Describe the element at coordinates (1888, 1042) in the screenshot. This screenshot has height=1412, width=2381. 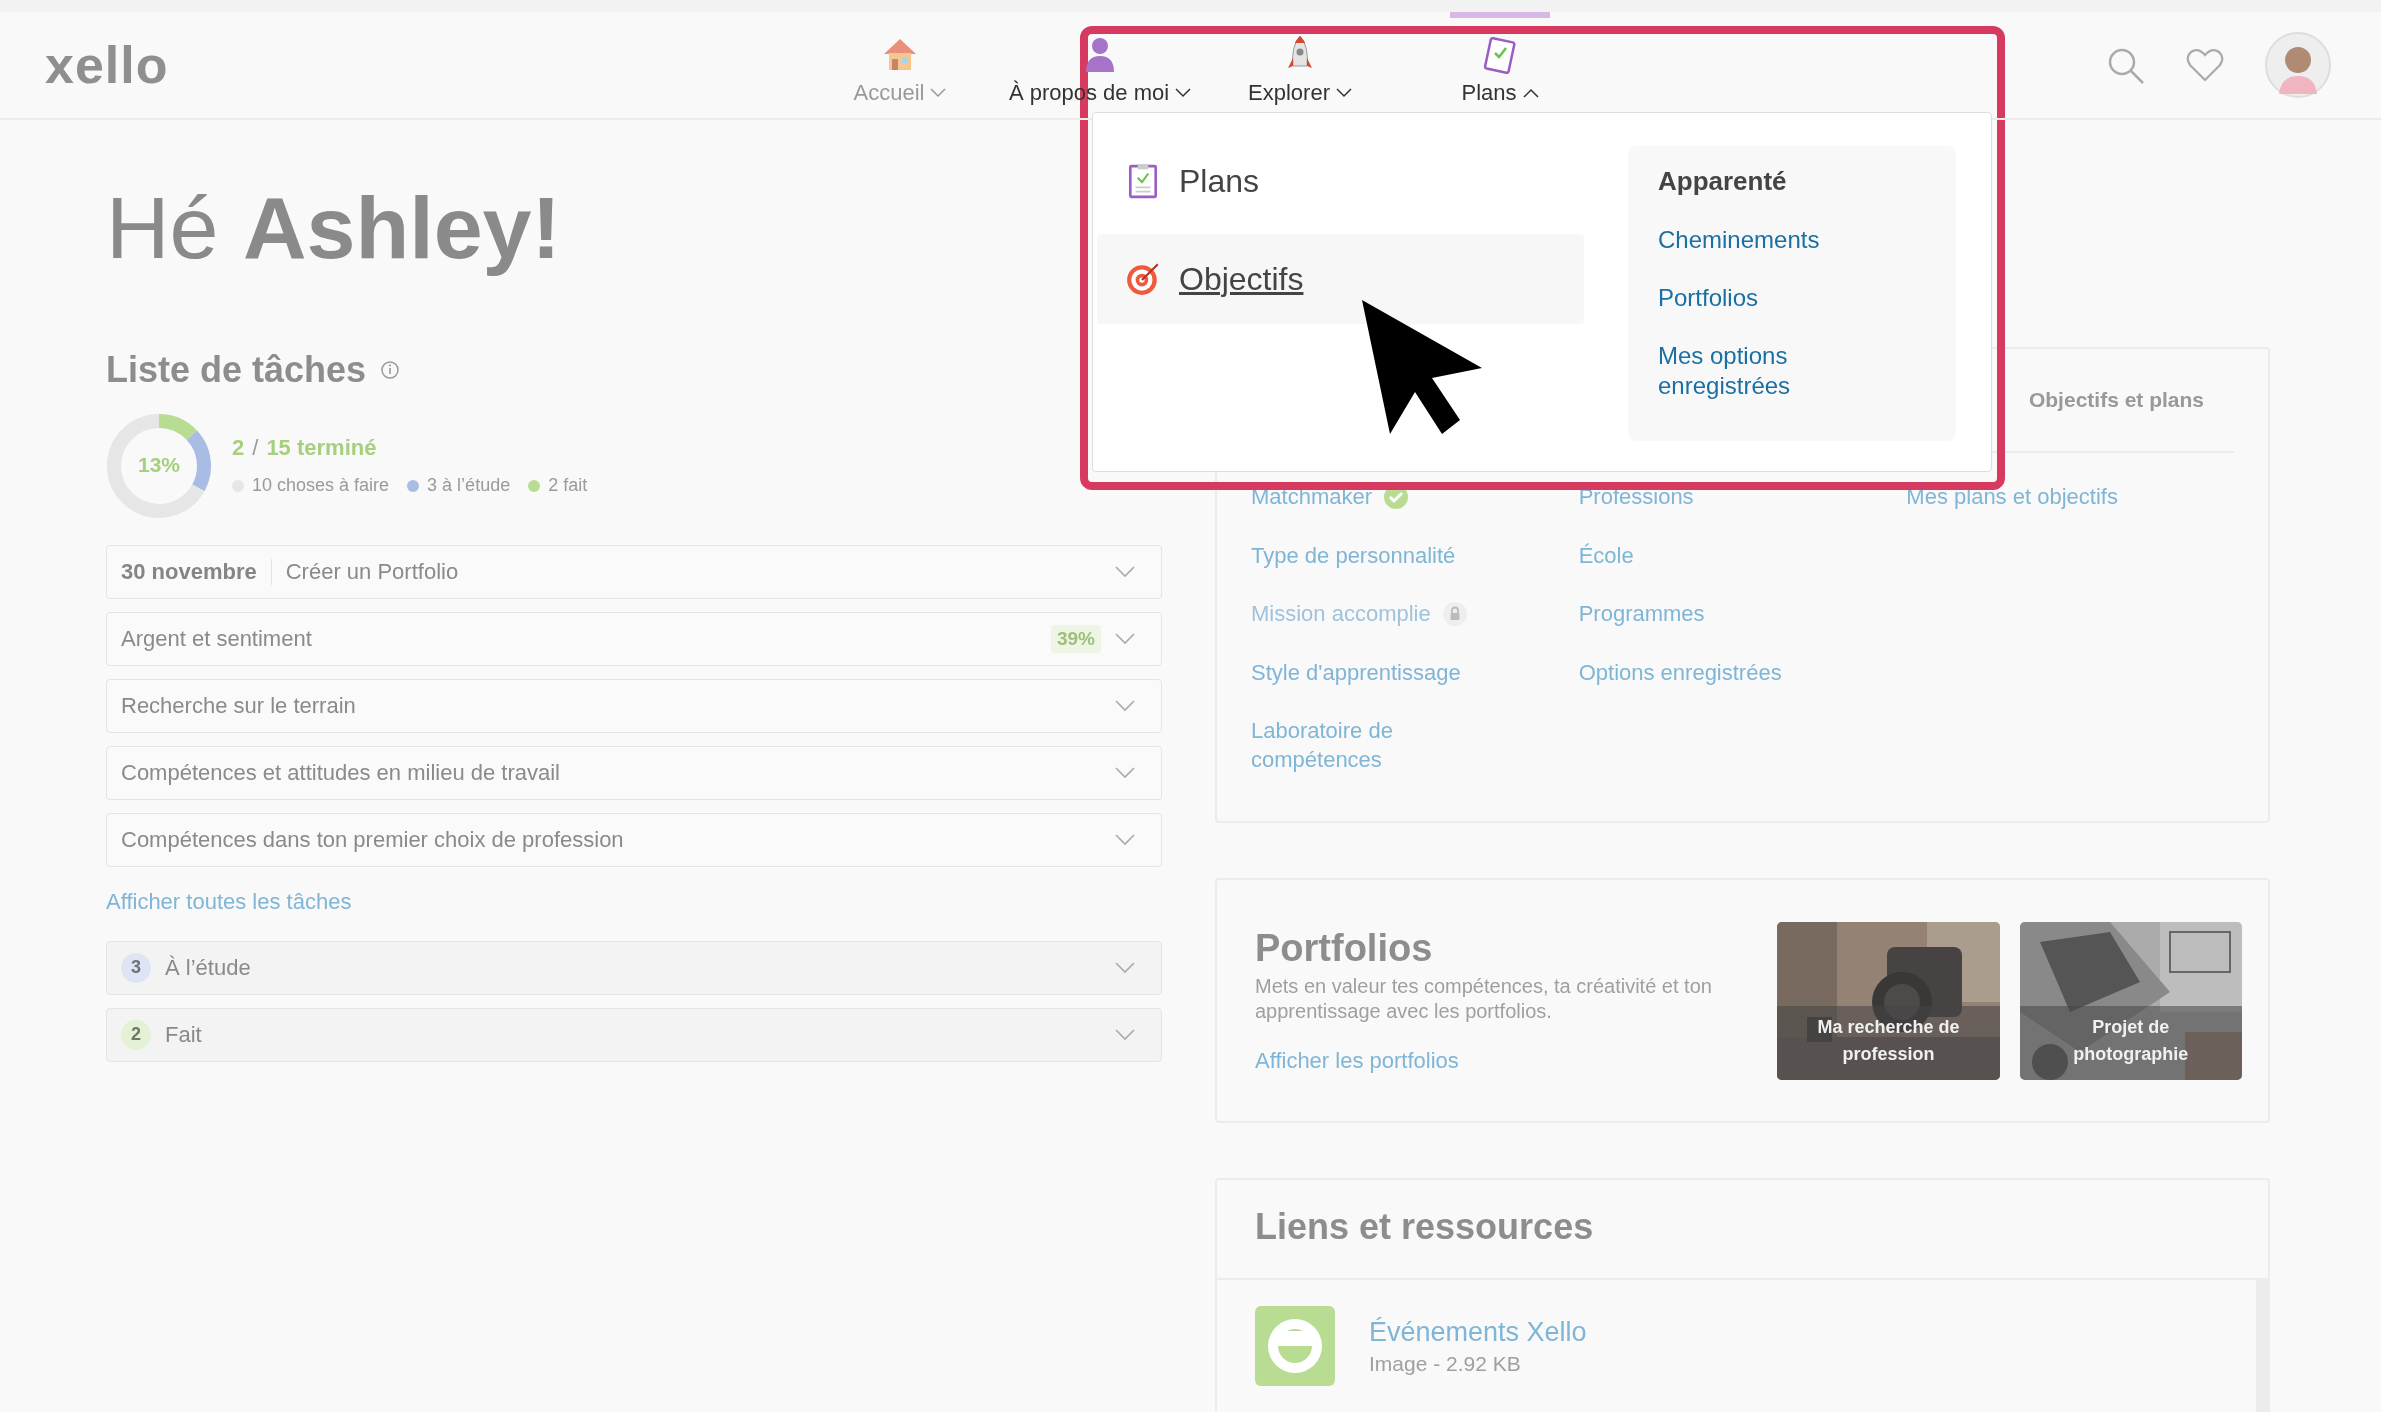
I see `tile-caption: Ma recherche de profession` at that location.